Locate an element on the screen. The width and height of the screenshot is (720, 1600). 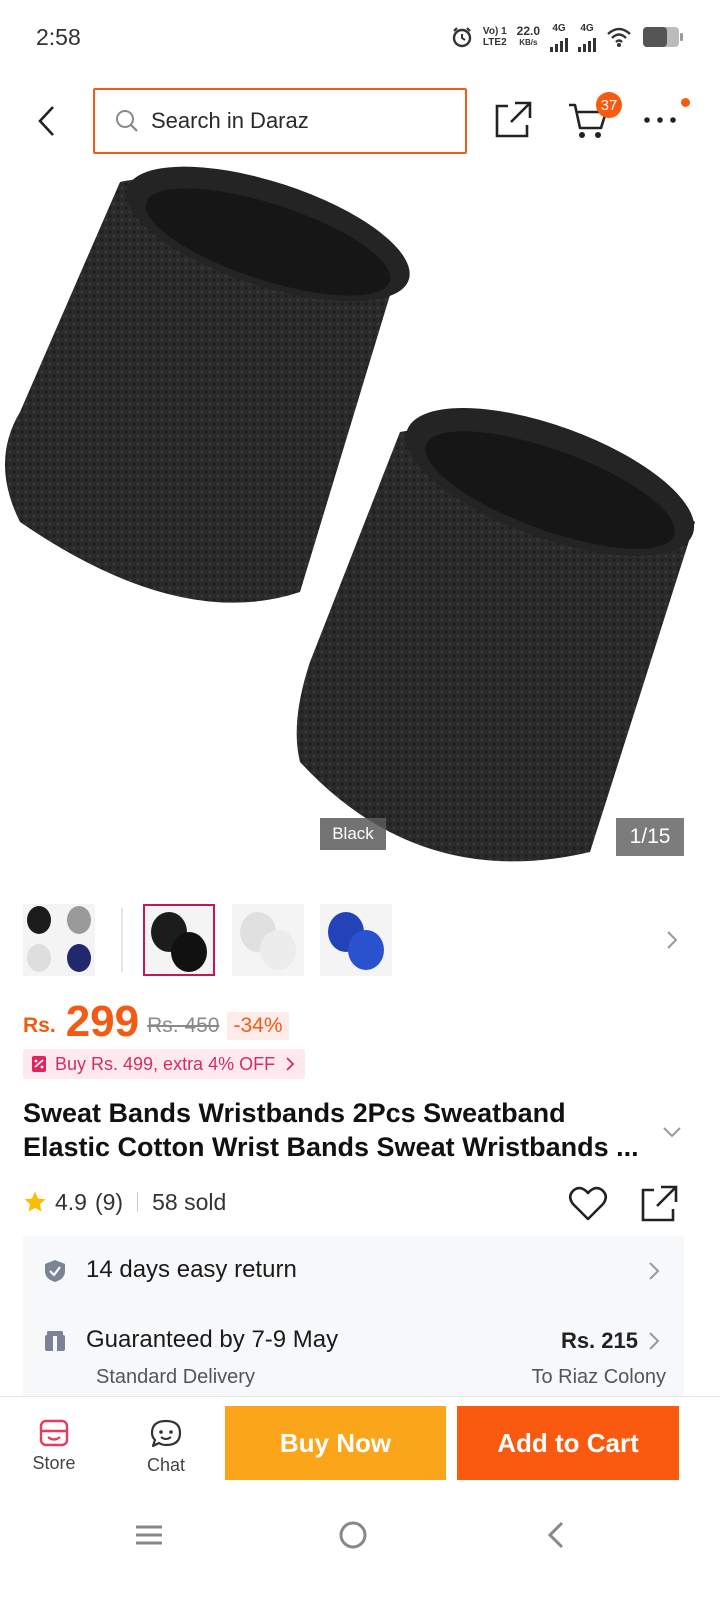
discount-badge: -34% is located at coordinates (258, 1026).